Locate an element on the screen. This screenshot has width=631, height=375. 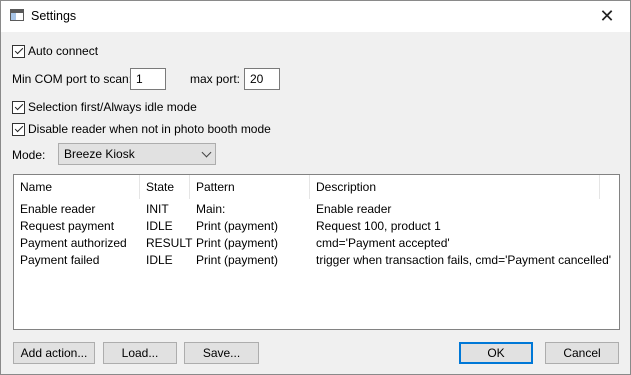
cell-pattern: Main: is located at coordinates (211, 209).